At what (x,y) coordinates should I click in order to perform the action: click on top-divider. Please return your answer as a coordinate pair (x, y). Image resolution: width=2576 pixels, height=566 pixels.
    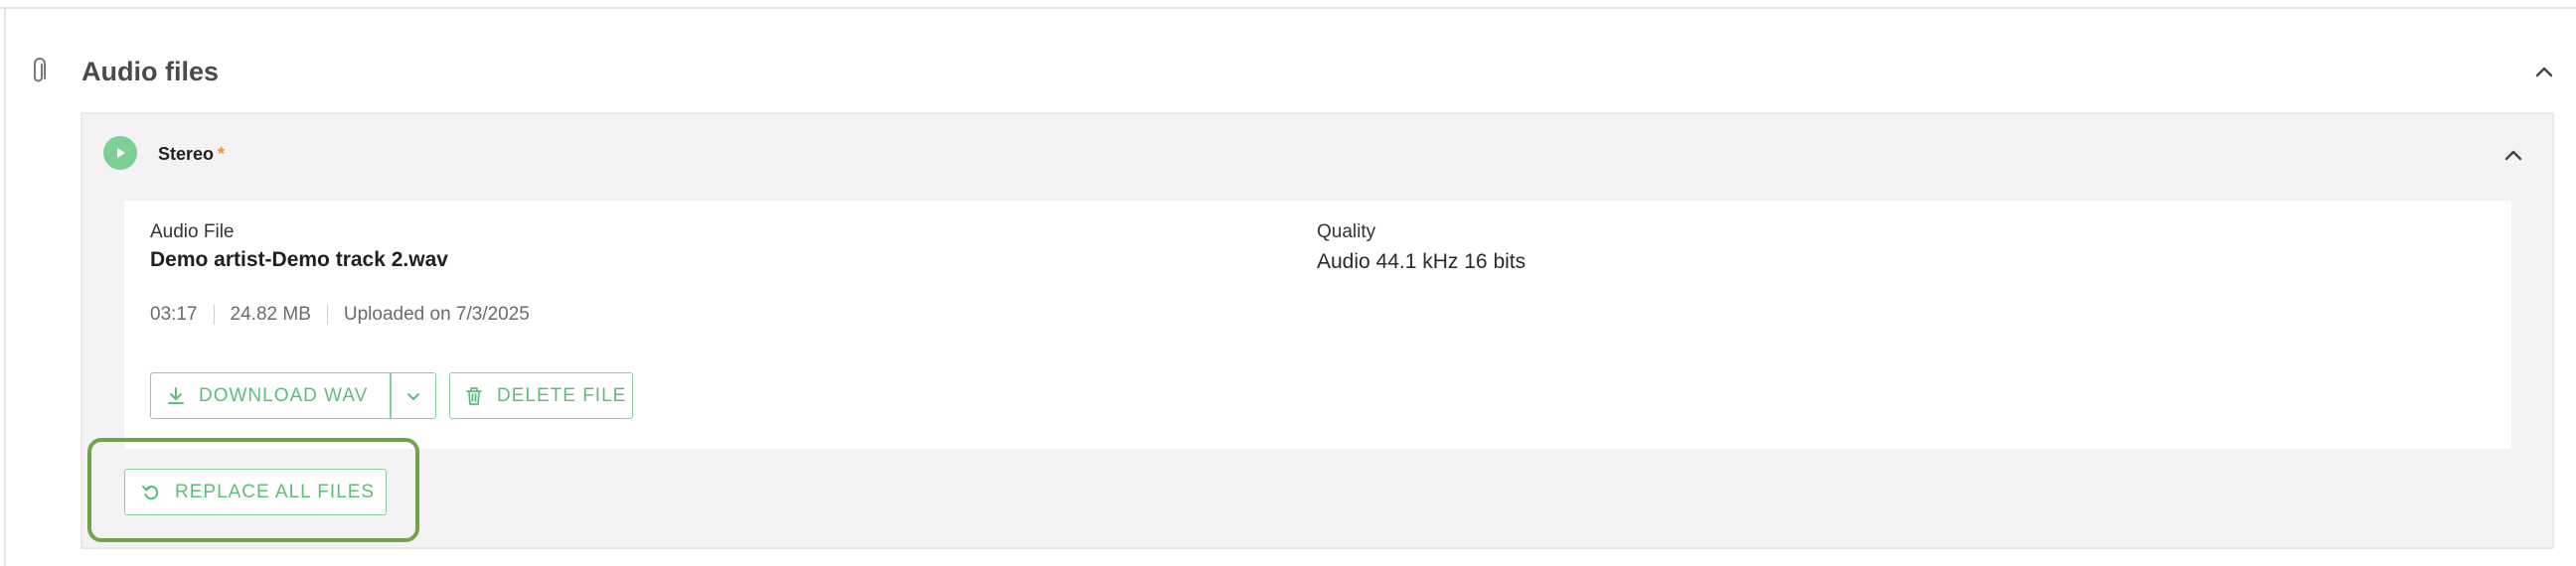
    Looking at the image, I should click on (1288, 8).